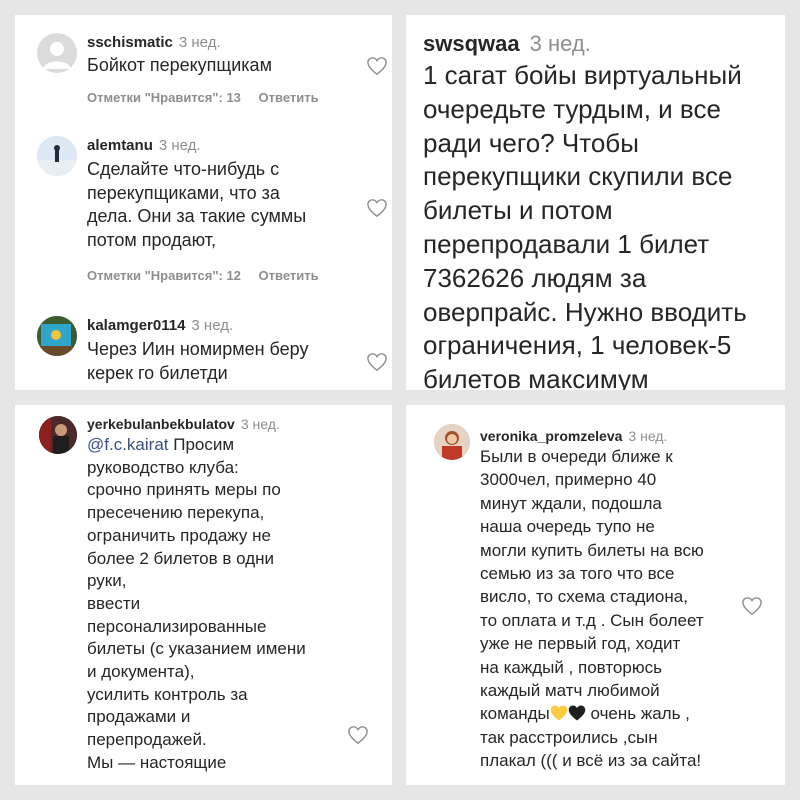  Describe the element at coordinates (582, 75) in the screenshot. I see `comment-text-line: 1 сагат бойы виртуальный` at that location.